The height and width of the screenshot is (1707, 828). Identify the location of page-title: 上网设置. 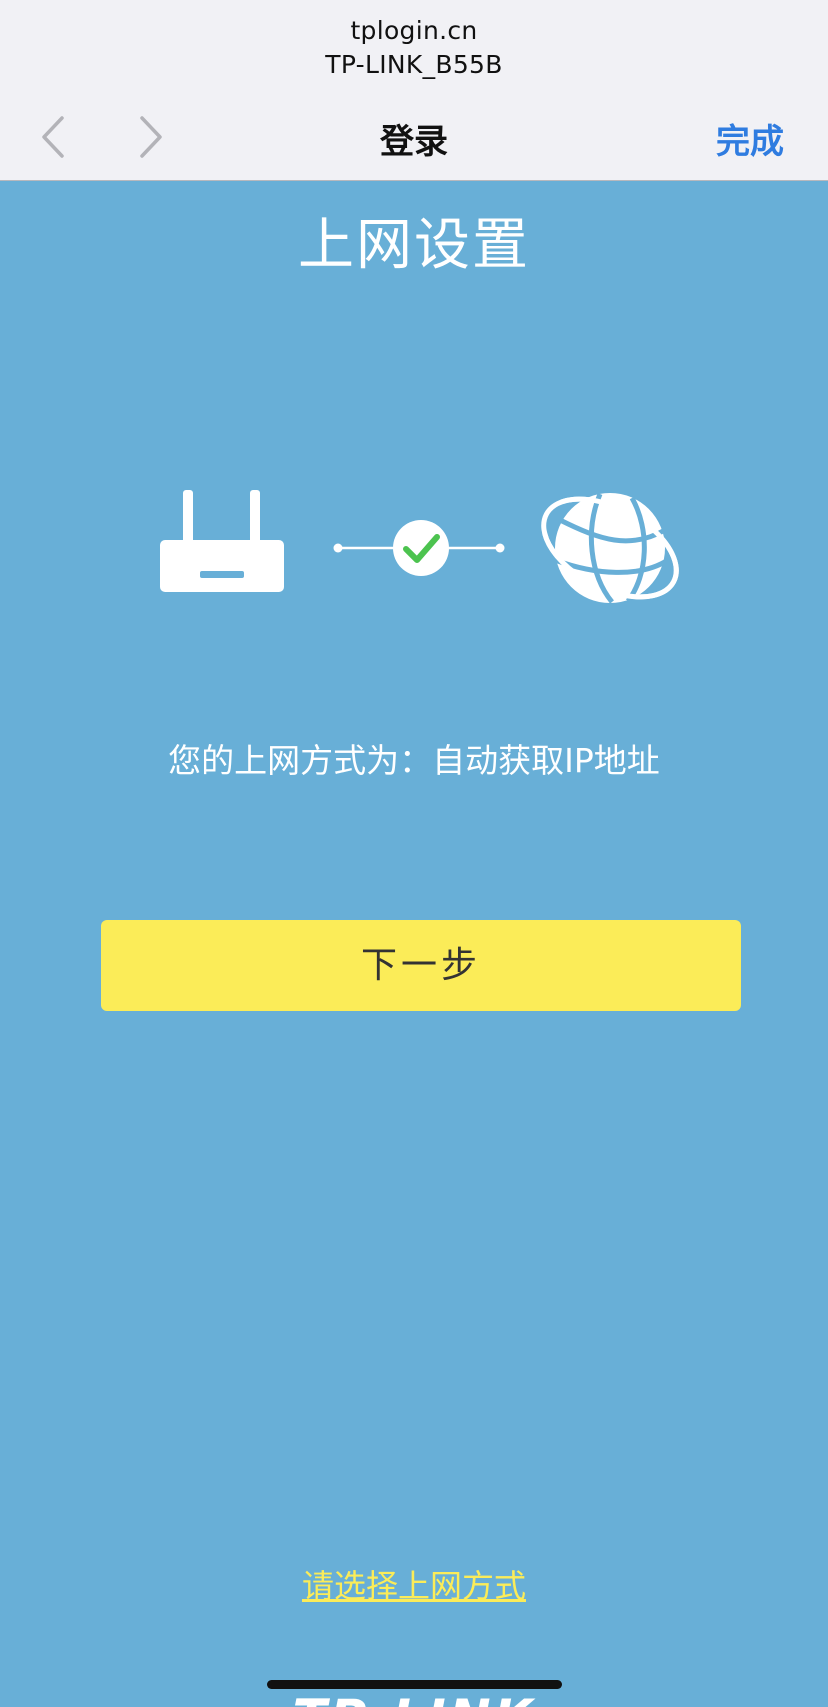
(414, 245).